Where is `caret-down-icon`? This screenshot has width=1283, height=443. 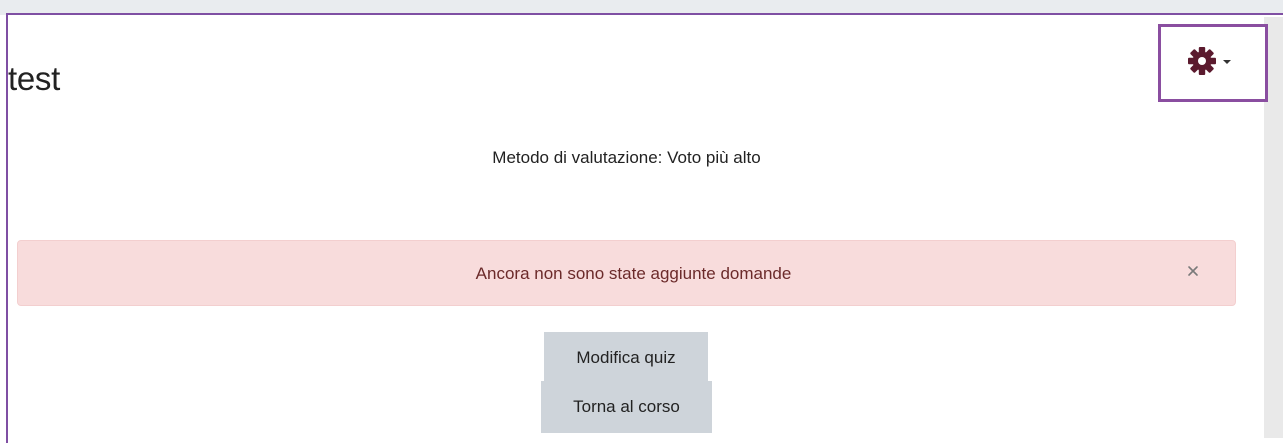
caret-down-icon is located at coordinates (1227, 63).